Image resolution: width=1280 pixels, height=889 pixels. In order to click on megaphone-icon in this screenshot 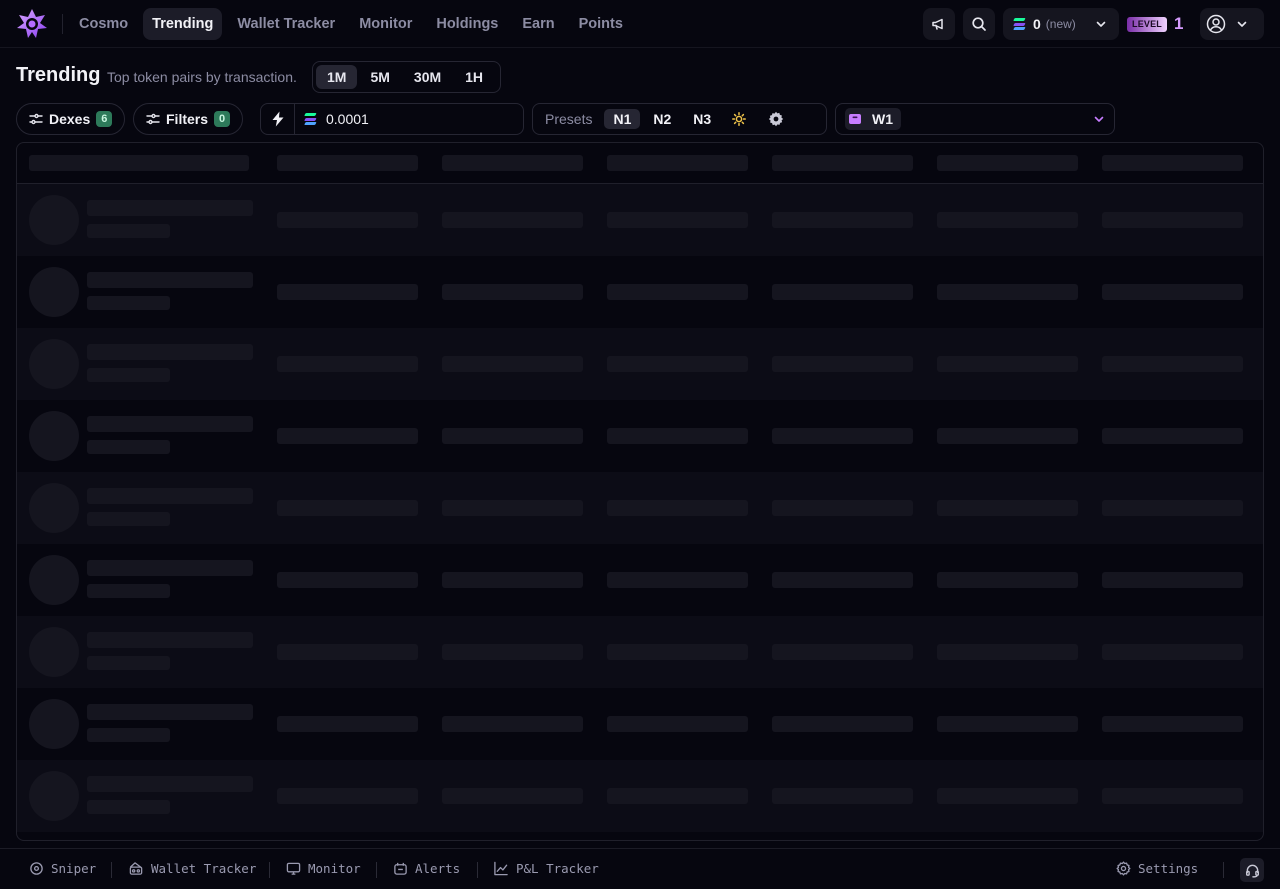, I will do `click(937, 24)`.